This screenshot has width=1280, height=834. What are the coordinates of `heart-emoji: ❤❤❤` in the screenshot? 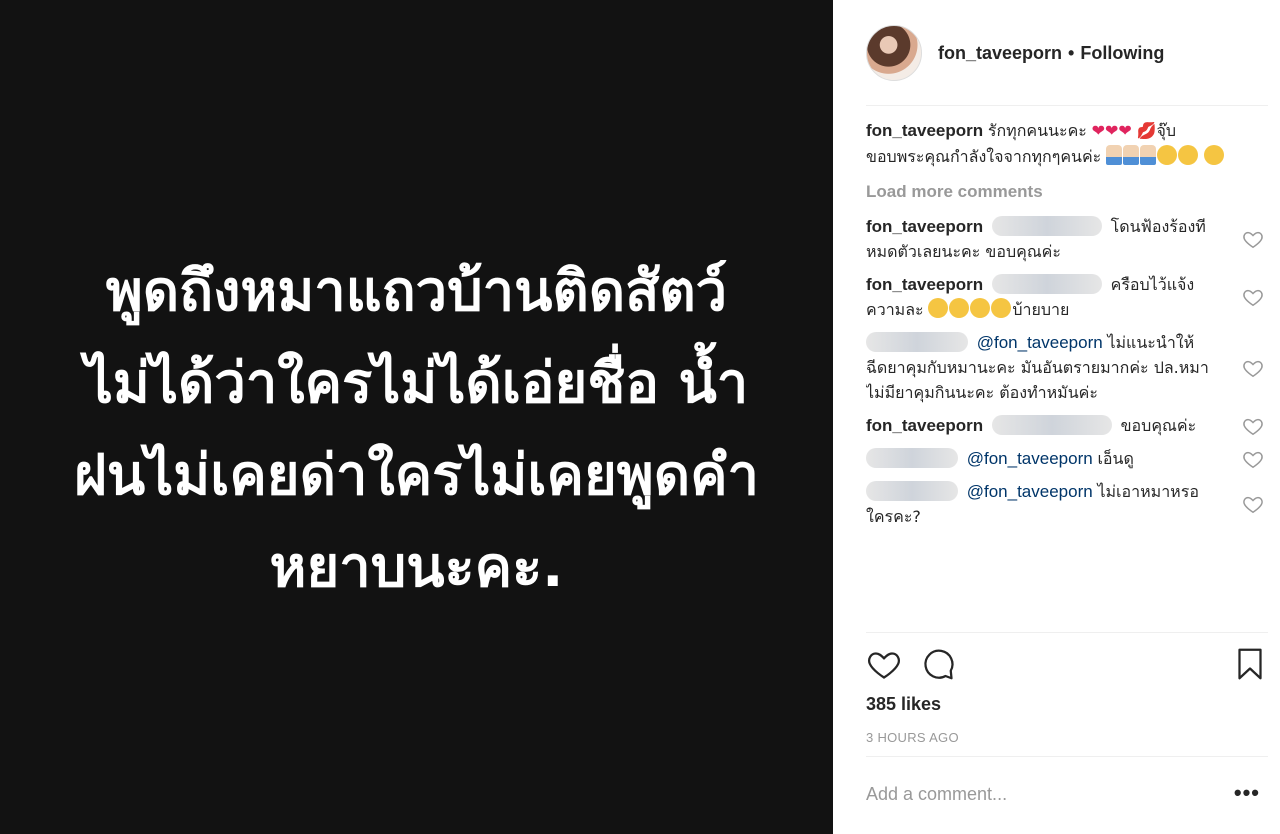 It's located at (1111, 131).